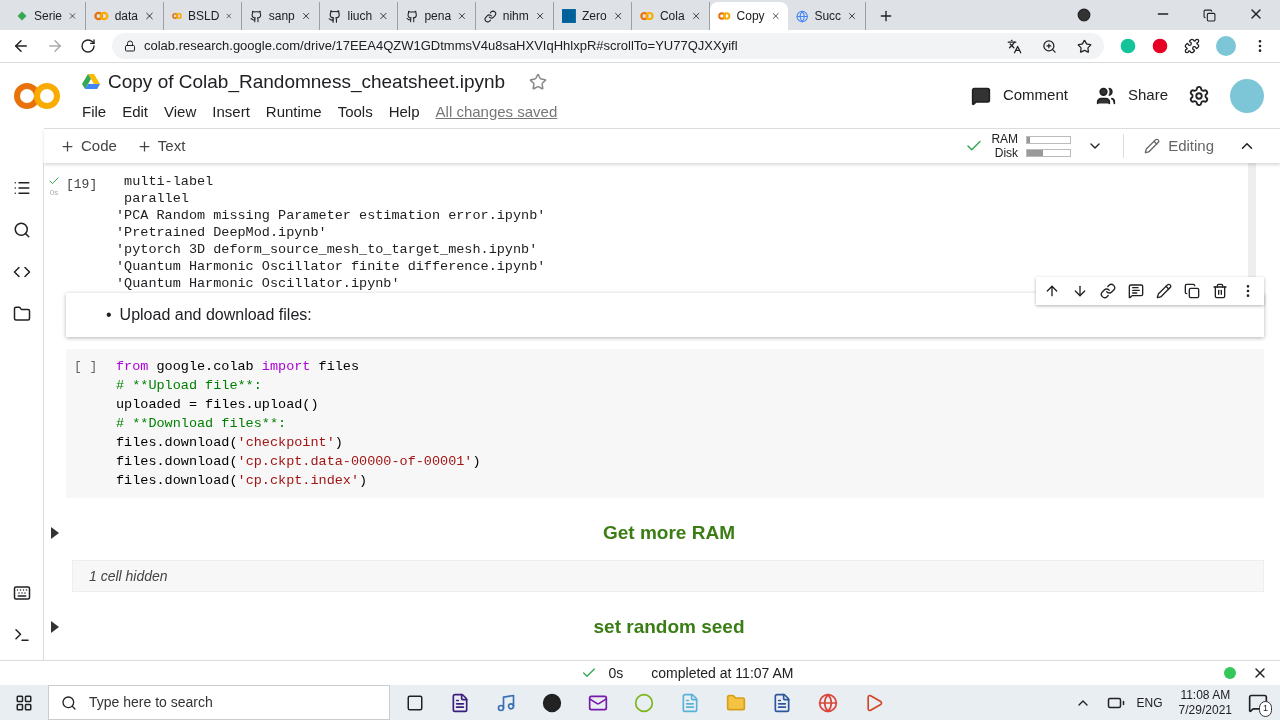 The height and width of the screenshot is (720, 1280). What do you see at coordinates (355, 111) in the screenshot?
I see `menu-item: Tools` at bounding box center [355, 111].